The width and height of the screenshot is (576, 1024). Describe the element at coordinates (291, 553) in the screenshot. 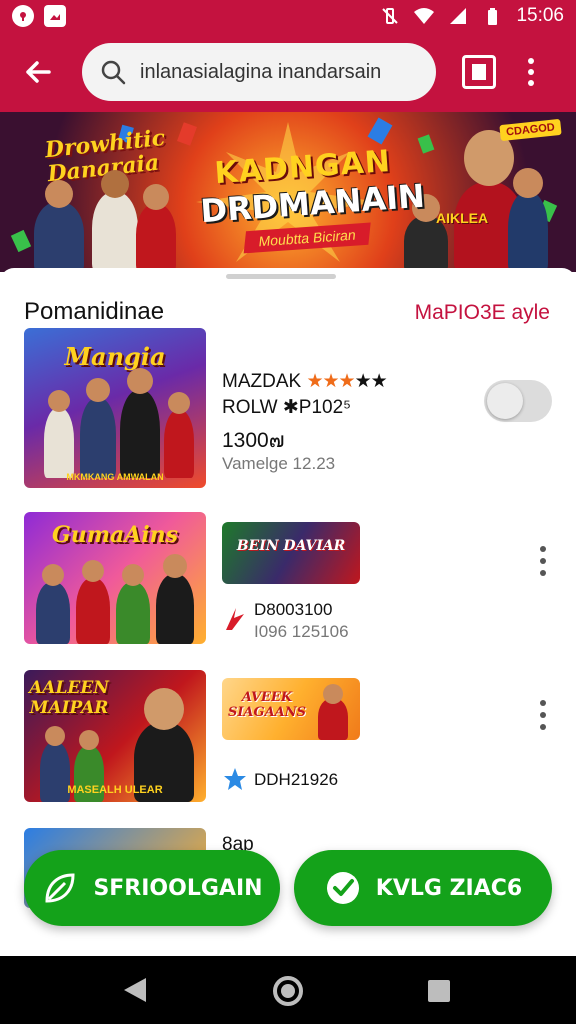

I see `item-mini-banner: BEIN DAVIAR` at that location.